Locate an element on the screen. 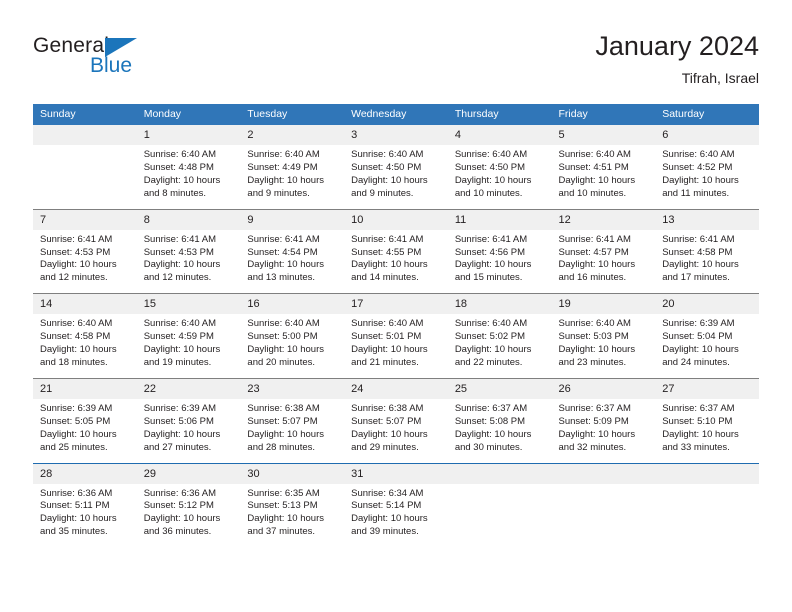 The image size is (792, 612). sunset-text: Sunset: 5:07 PM is located at coordinates (386, 421).